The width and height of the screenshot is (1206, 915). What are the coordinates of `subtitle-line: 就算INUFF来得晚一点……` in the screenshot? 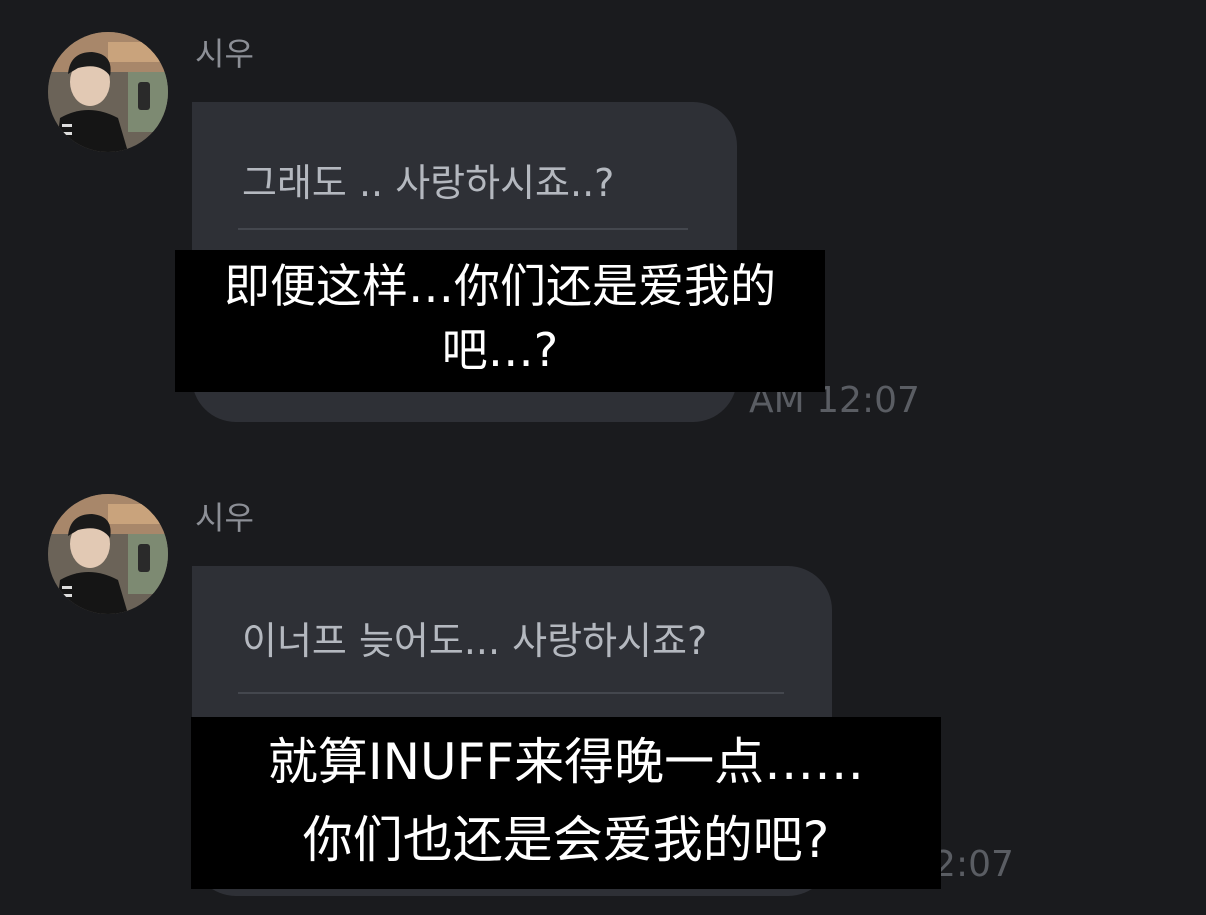 It's located at (566, 762).